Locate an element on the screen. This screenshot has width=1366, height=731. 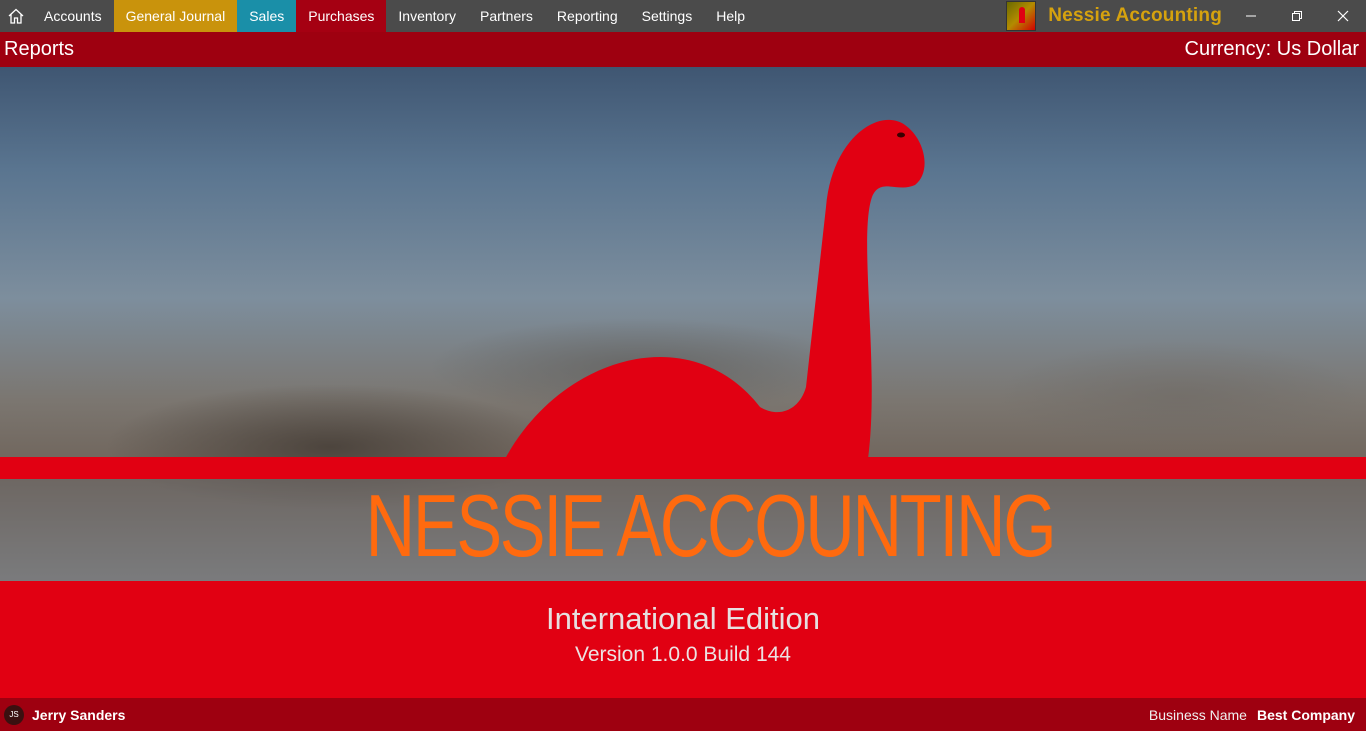
minimize-icon is located at coordinates (1251, 16).